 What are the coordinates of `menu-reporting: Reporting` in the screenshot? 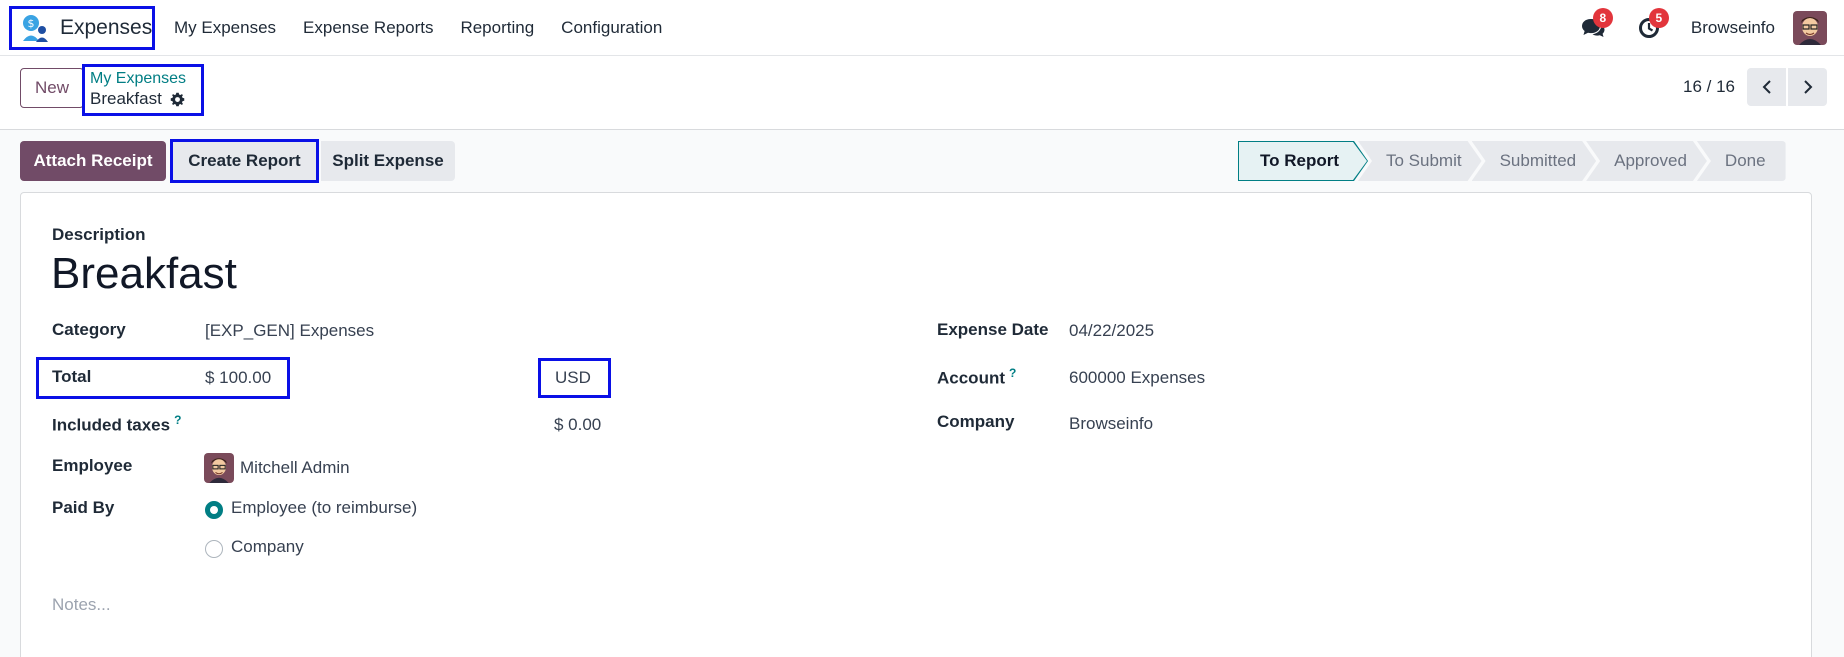 It's located at (497, 28).